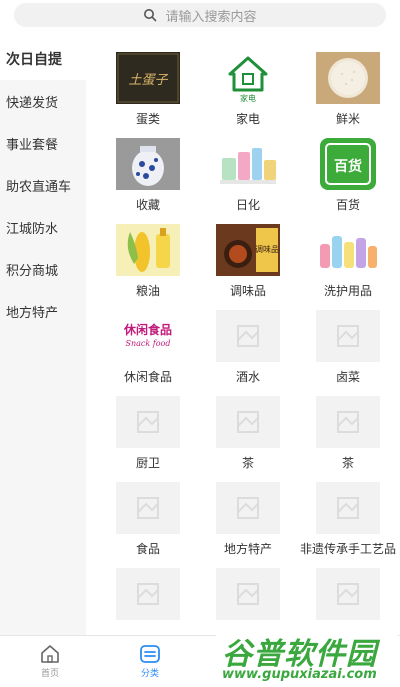 The image size is (400, 687). I want to click on category-label: 日化, so click(247, 205).